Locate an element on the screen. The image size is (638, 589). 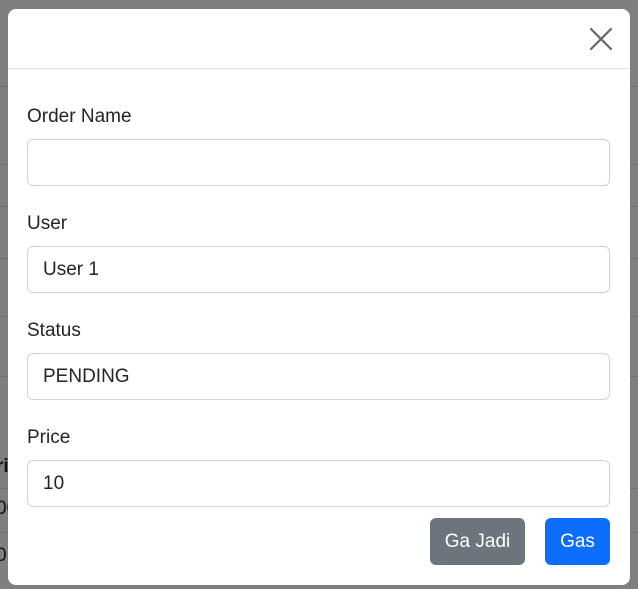
close-button is located at coordinates (601, 39).